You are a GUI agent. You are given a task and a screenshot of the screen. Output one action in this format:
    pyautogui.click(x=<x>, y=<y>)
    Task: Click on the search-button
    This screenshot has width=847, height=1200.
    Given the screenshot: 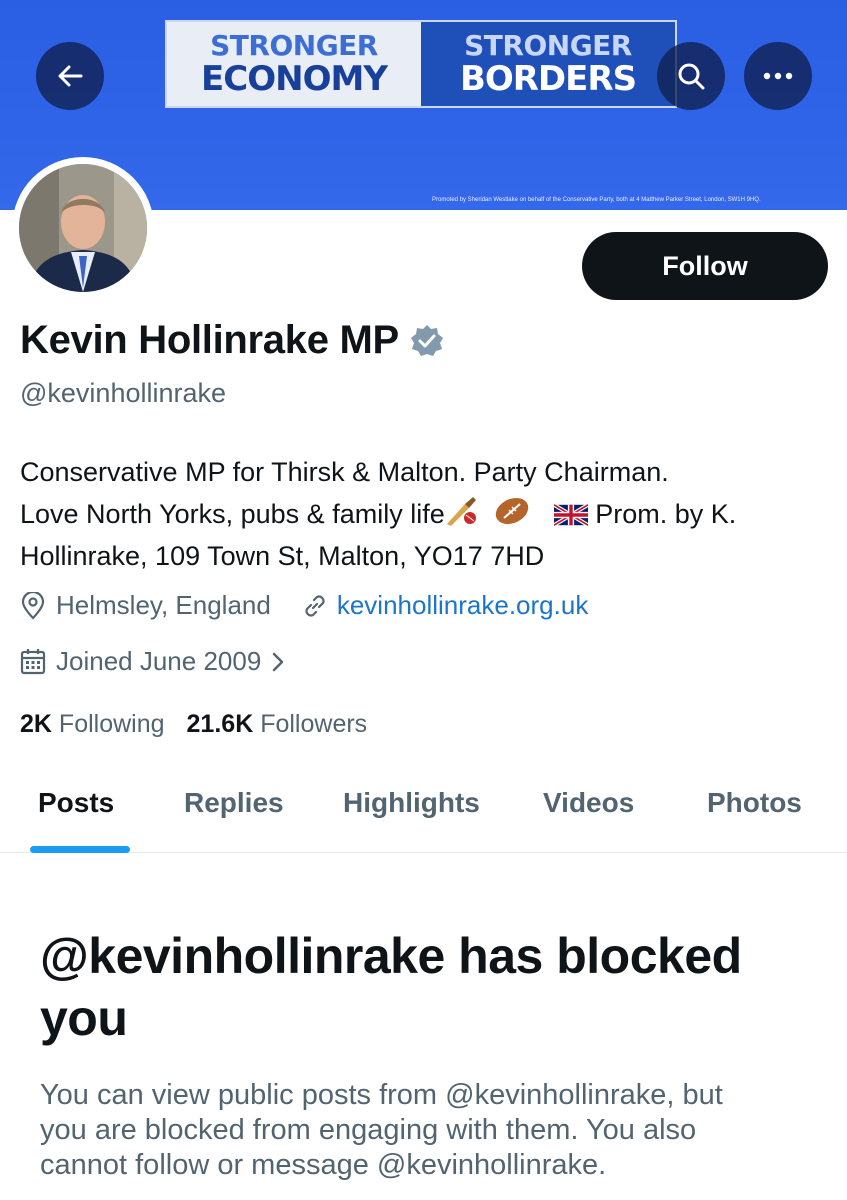 What is the action you would take?
    pyautogui.click(x=691, y=76)
    